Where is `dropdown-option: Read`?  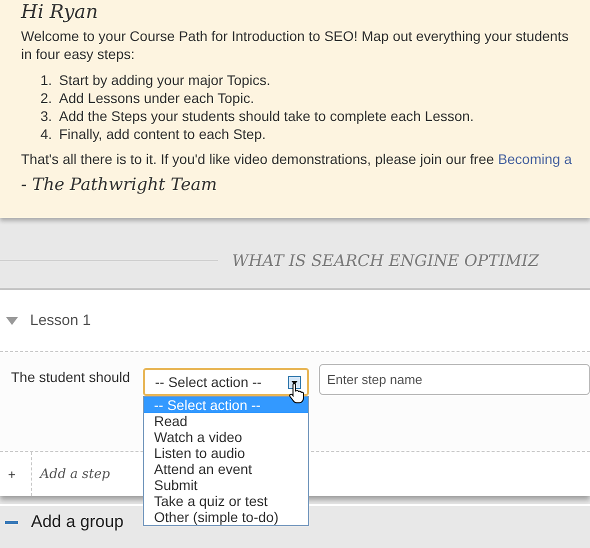
dropdown-option: Read is located at coordinates (226, 421).